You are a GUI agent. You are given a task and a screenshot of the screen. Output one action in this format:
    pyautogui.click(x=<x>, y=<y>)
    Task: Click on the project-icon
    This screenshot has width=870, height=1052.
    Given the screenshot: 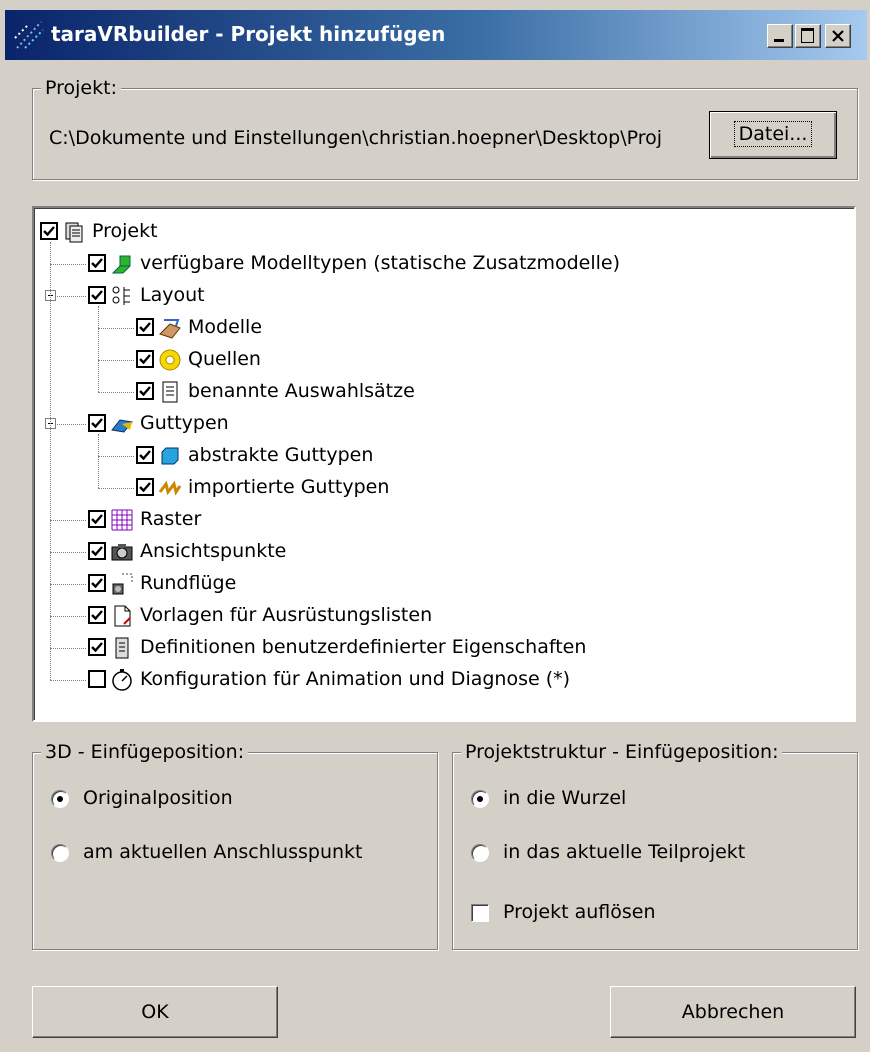 What is the action you would take?
    pyautogui.click(x=74, y=232)
    